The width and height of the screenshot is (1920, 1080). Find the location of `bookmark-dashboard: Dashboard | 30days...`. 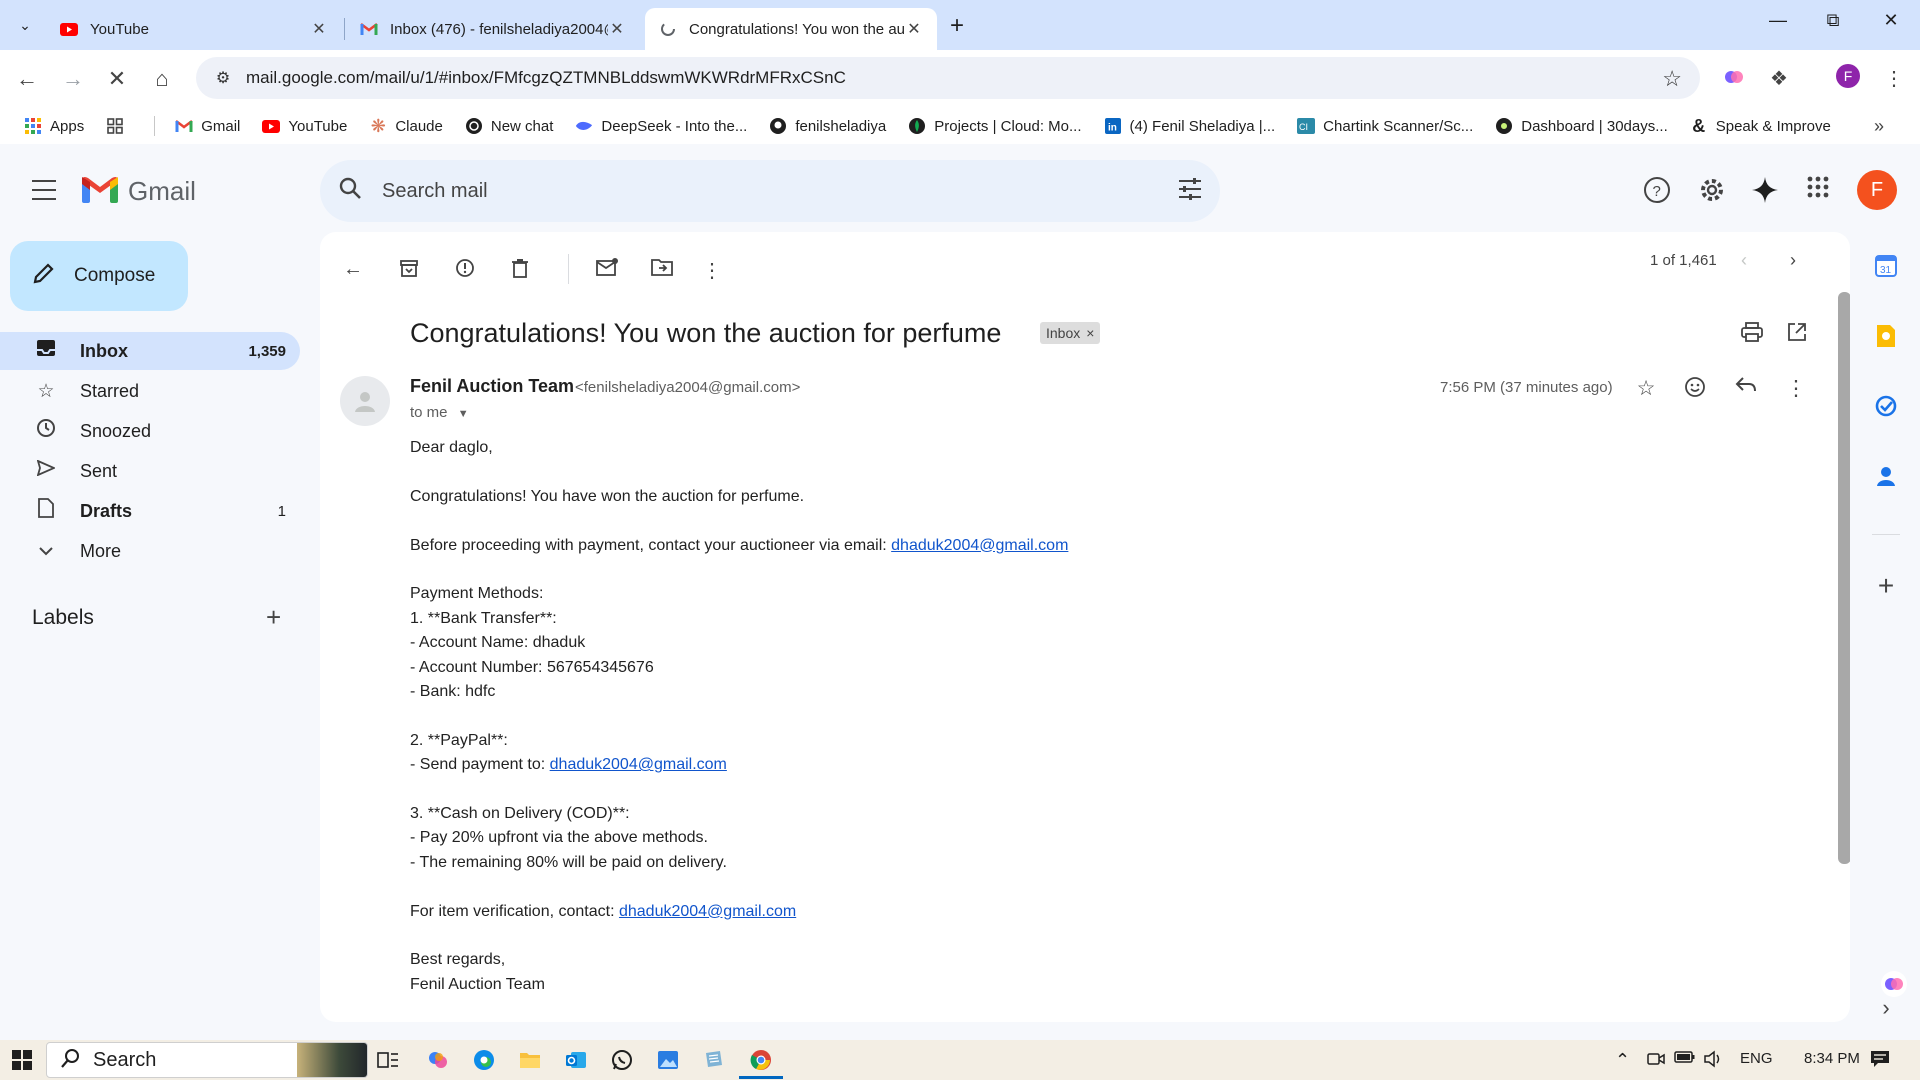

bookmark-dashboard: Dashboard | 30days... is located at coordinates (1581, 126).